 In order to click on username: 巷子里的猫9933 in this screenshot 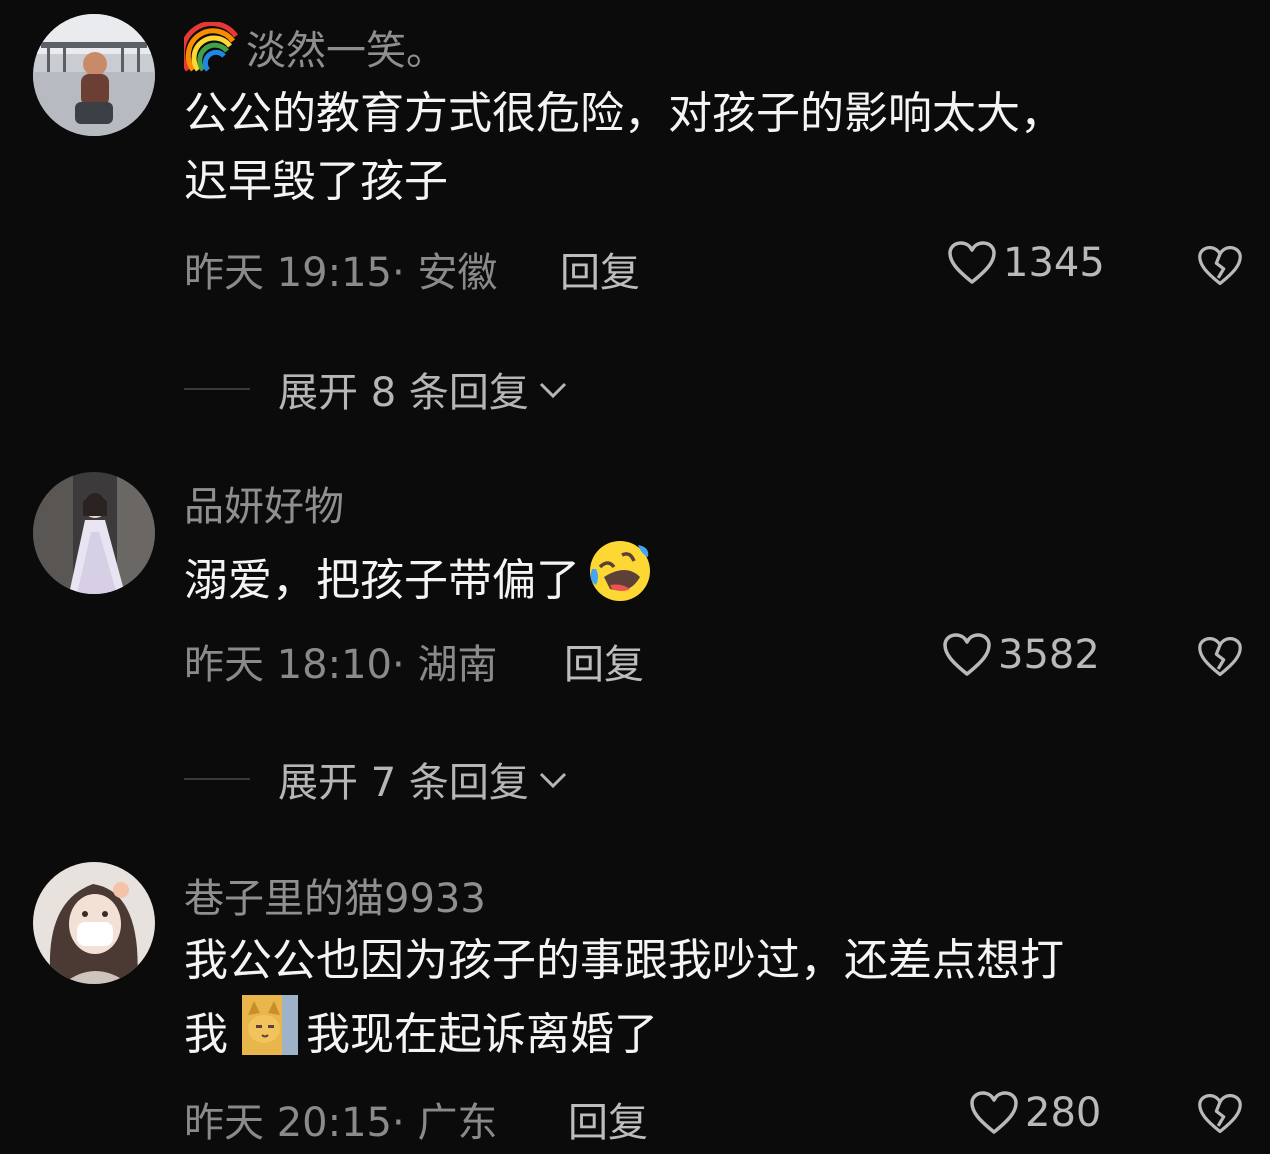, I will do `click(335, 895)`.